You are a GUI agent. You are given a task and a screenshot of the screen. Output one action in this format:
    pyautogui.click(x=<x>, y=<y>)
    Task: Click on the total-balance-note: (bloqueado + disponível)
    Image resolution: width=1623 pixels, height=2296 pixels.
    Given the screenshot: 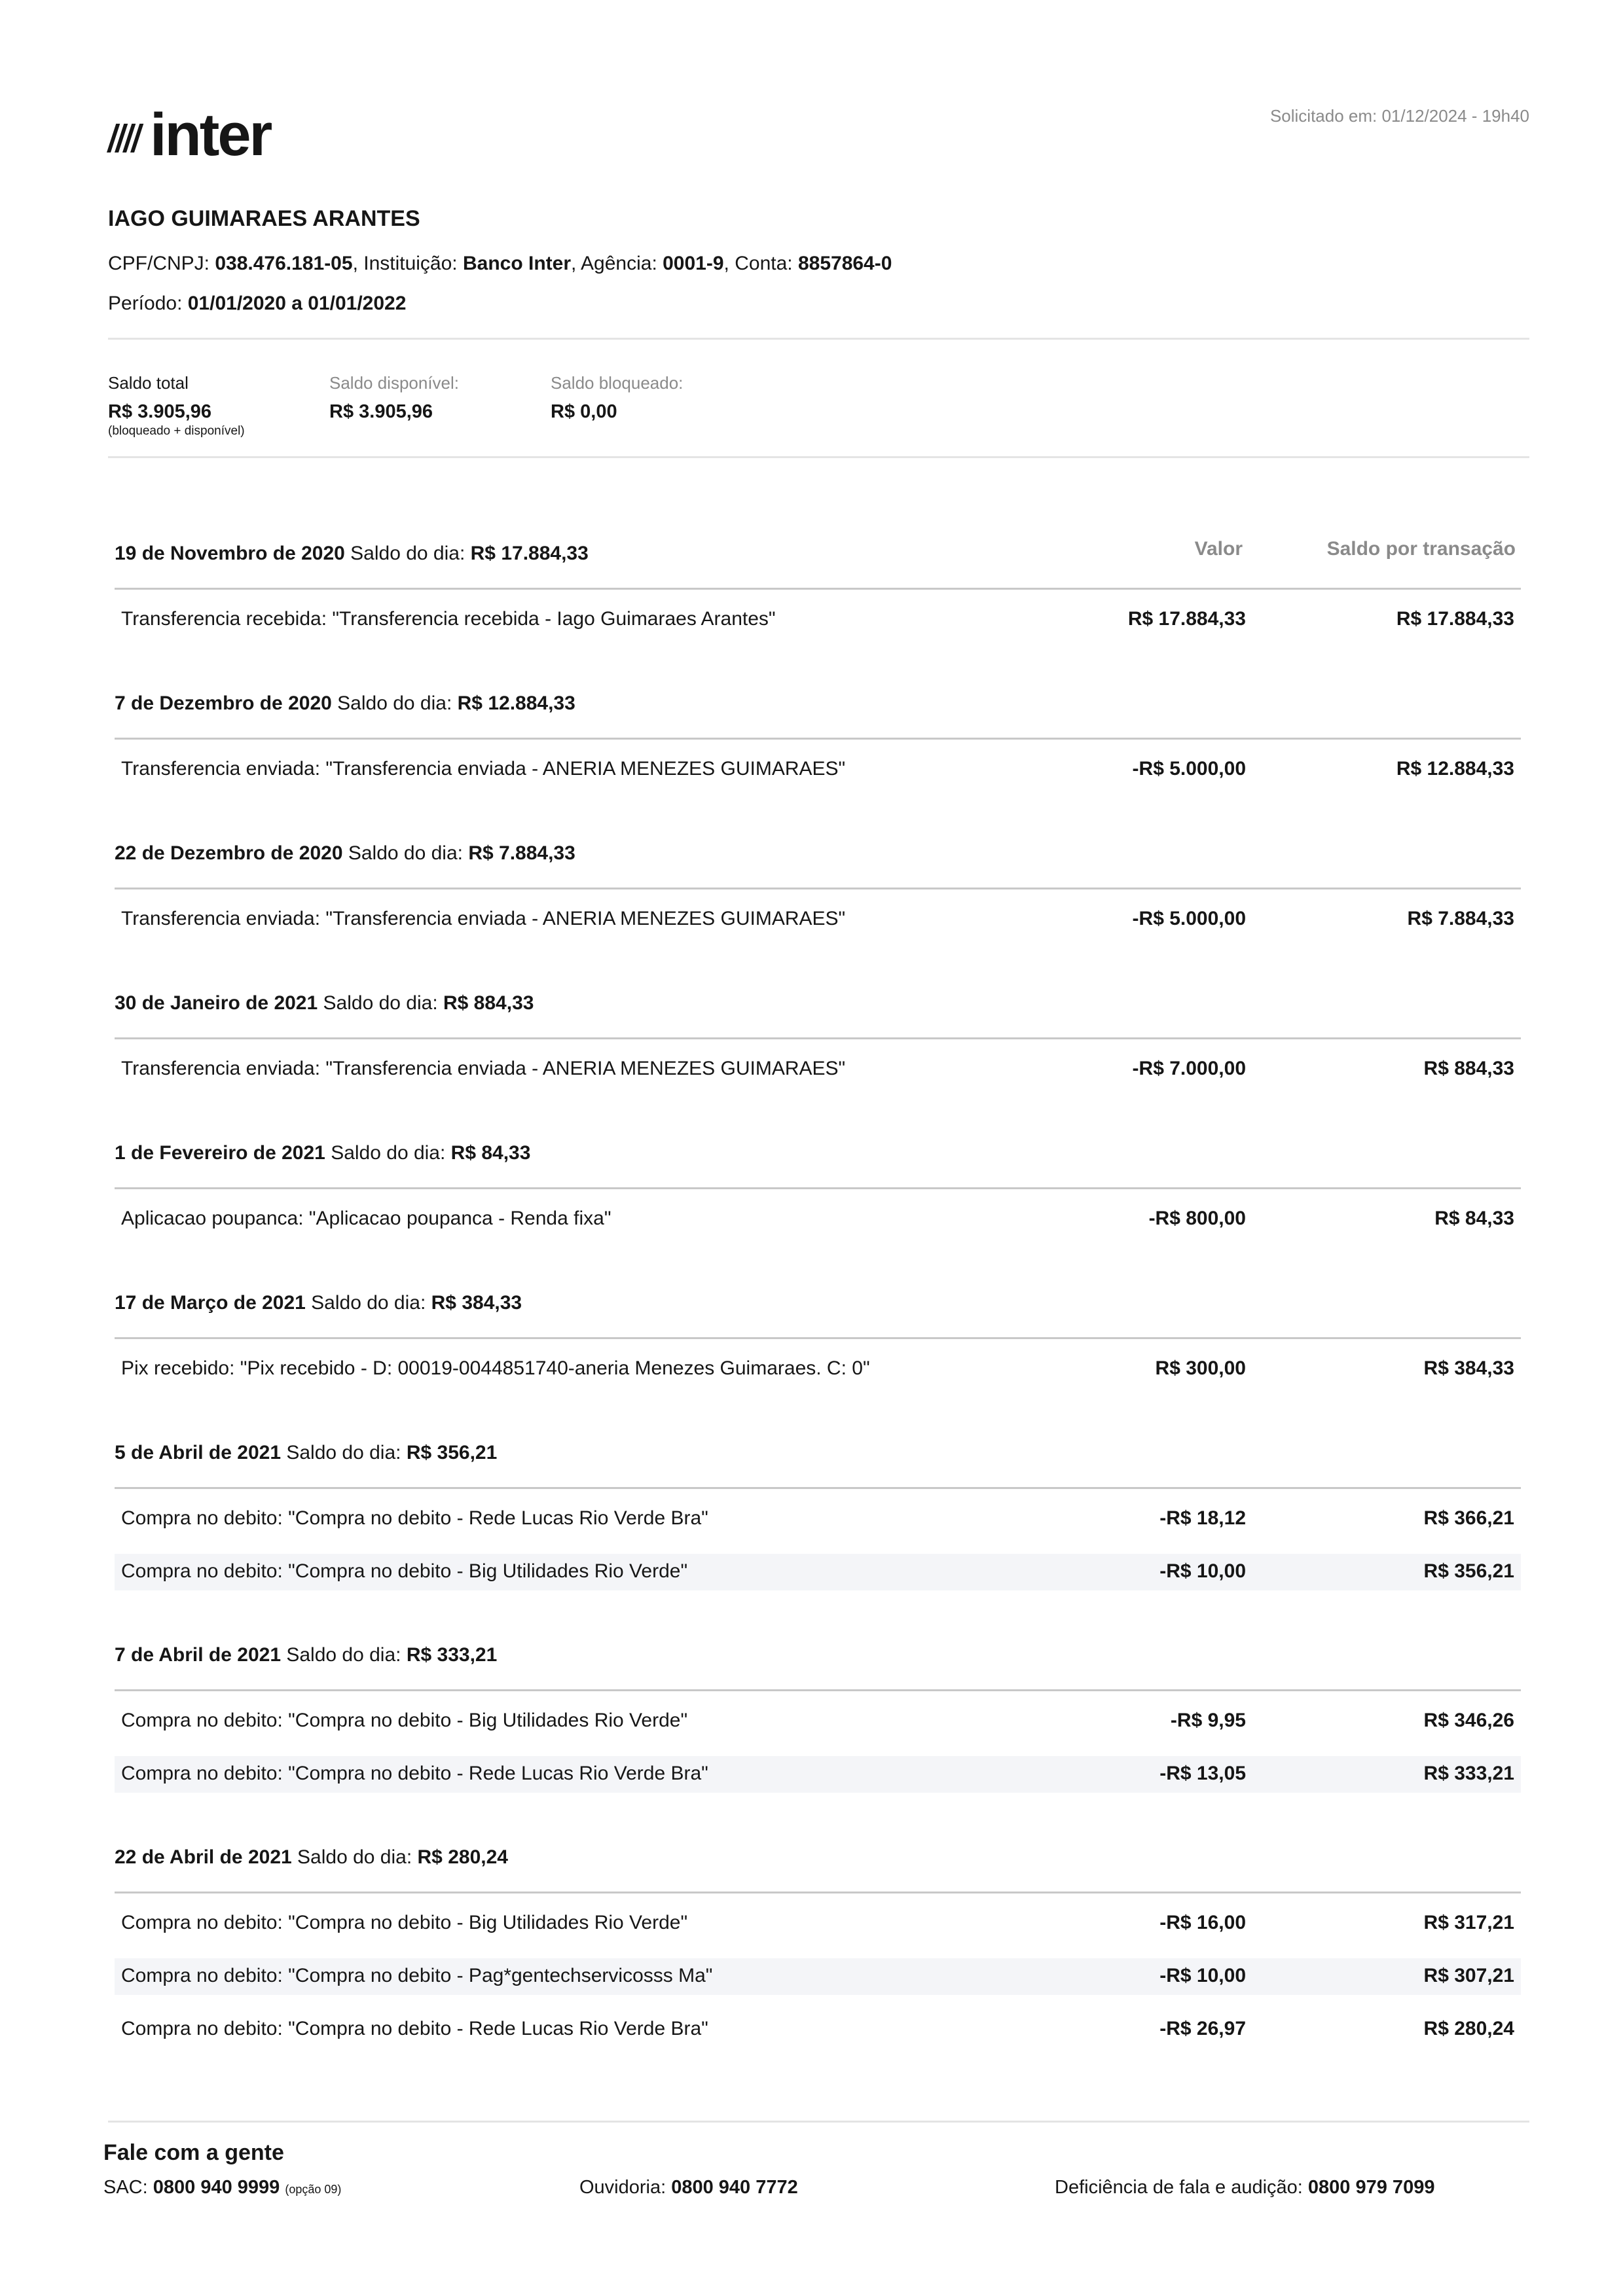 What is the action you would take?
    pyautogui.click(x=176, y=431)
    